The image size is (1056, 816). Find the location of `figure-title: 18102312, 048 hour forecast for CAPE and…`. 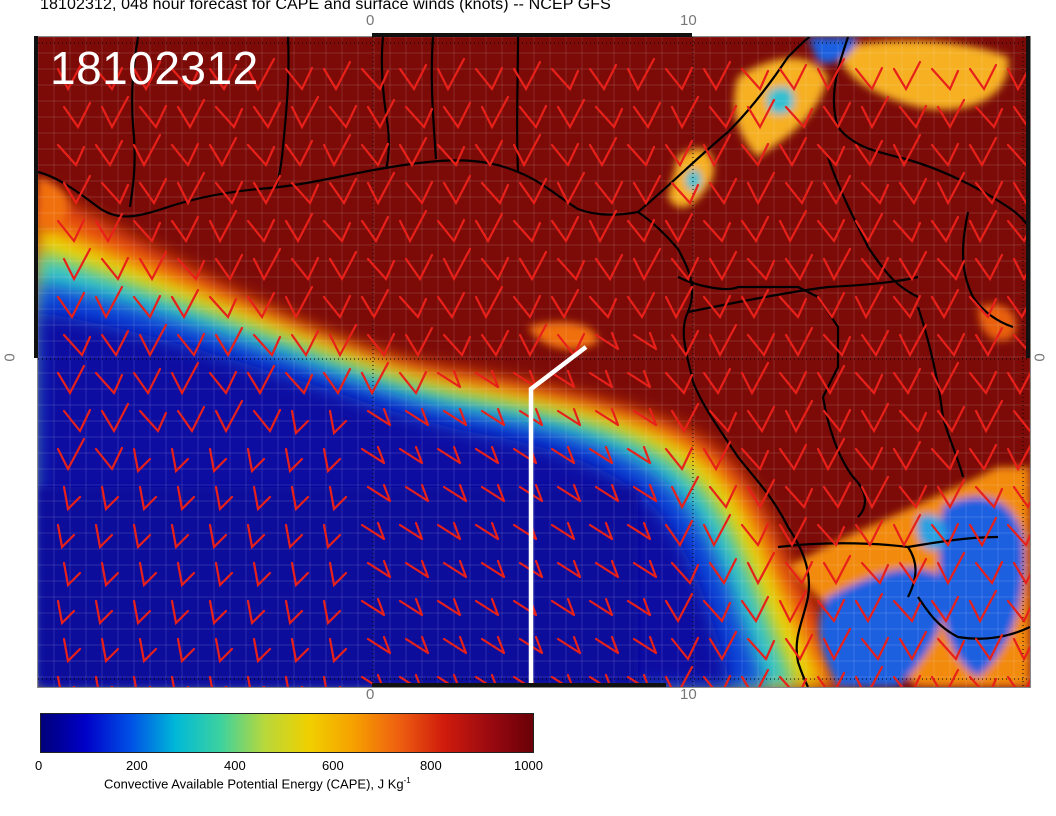

figure-title: 18102312, 048 hour forecast for CAPE and… is located at coordinates (325, 6).